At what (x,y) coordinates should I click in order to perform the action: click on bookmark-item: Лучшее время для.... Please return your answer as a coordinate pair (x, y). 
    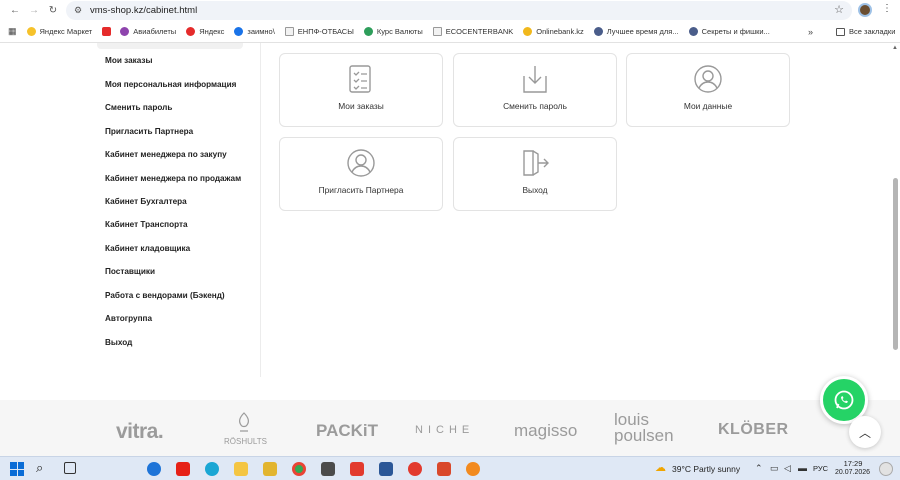
    Looking at the image, I should click on (636, 31).